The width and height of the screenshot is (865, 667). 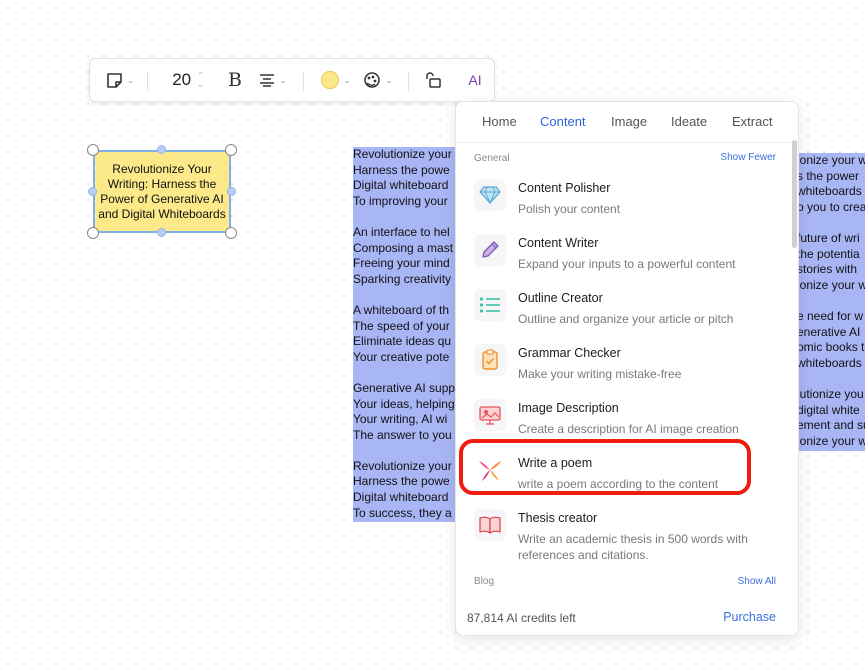 What do you see at coordinates (569, 353) in the screenshot?
I see `item-title: Grammar Checker` at bounding box center [569, 353].